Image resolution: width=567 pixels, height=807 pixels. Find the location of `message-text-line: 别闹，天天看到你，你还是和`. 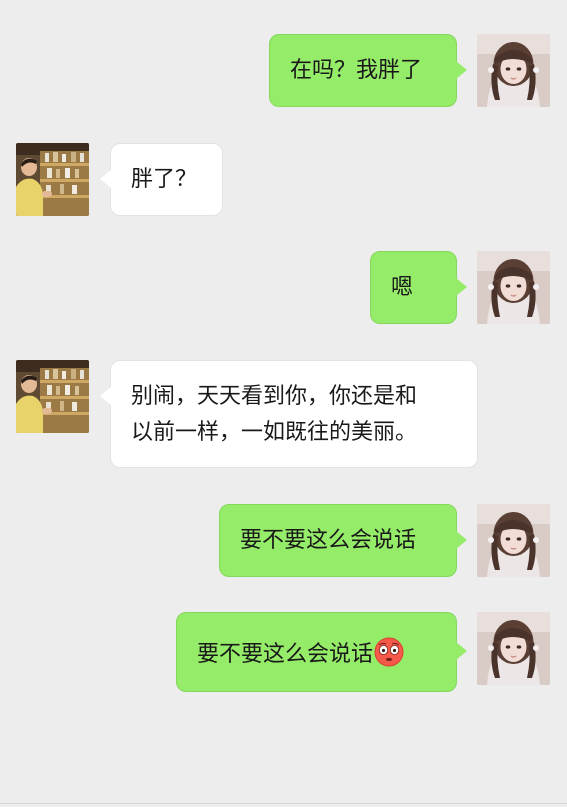

message-text-line: 别闹，天天看到你，你还是和 is located at coordinates (274, 396).